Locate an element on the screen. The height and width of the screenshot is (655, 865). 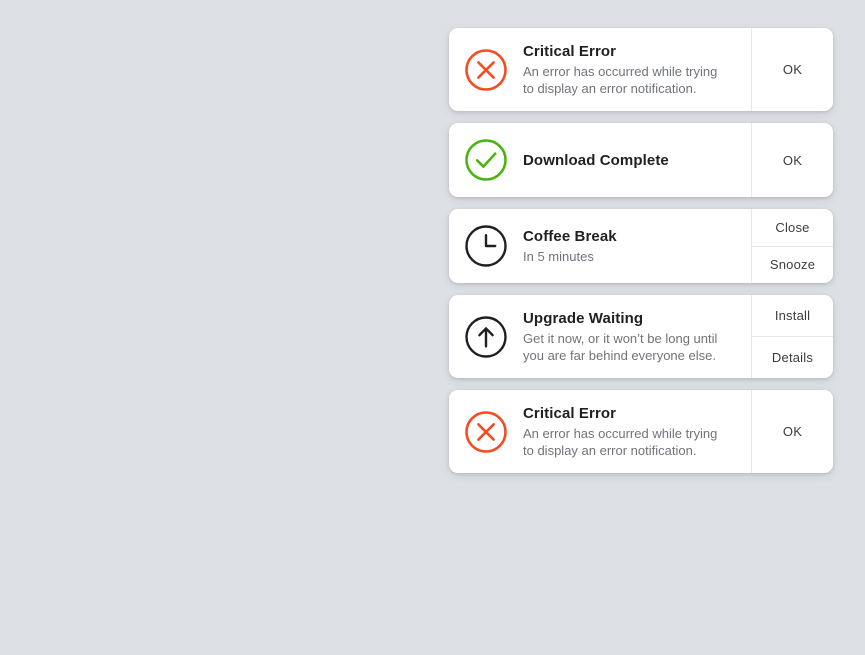
notification-text: Download Complete is located at coordinates (632, 160).